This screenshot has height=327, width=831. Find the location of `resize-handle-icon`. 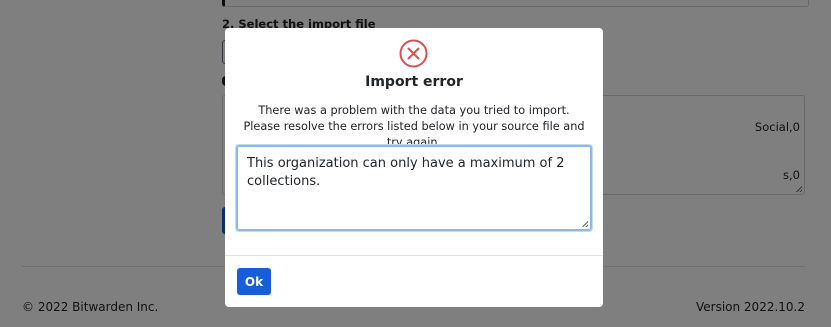

resize-handle-icon is located at coordinates (584, 223).